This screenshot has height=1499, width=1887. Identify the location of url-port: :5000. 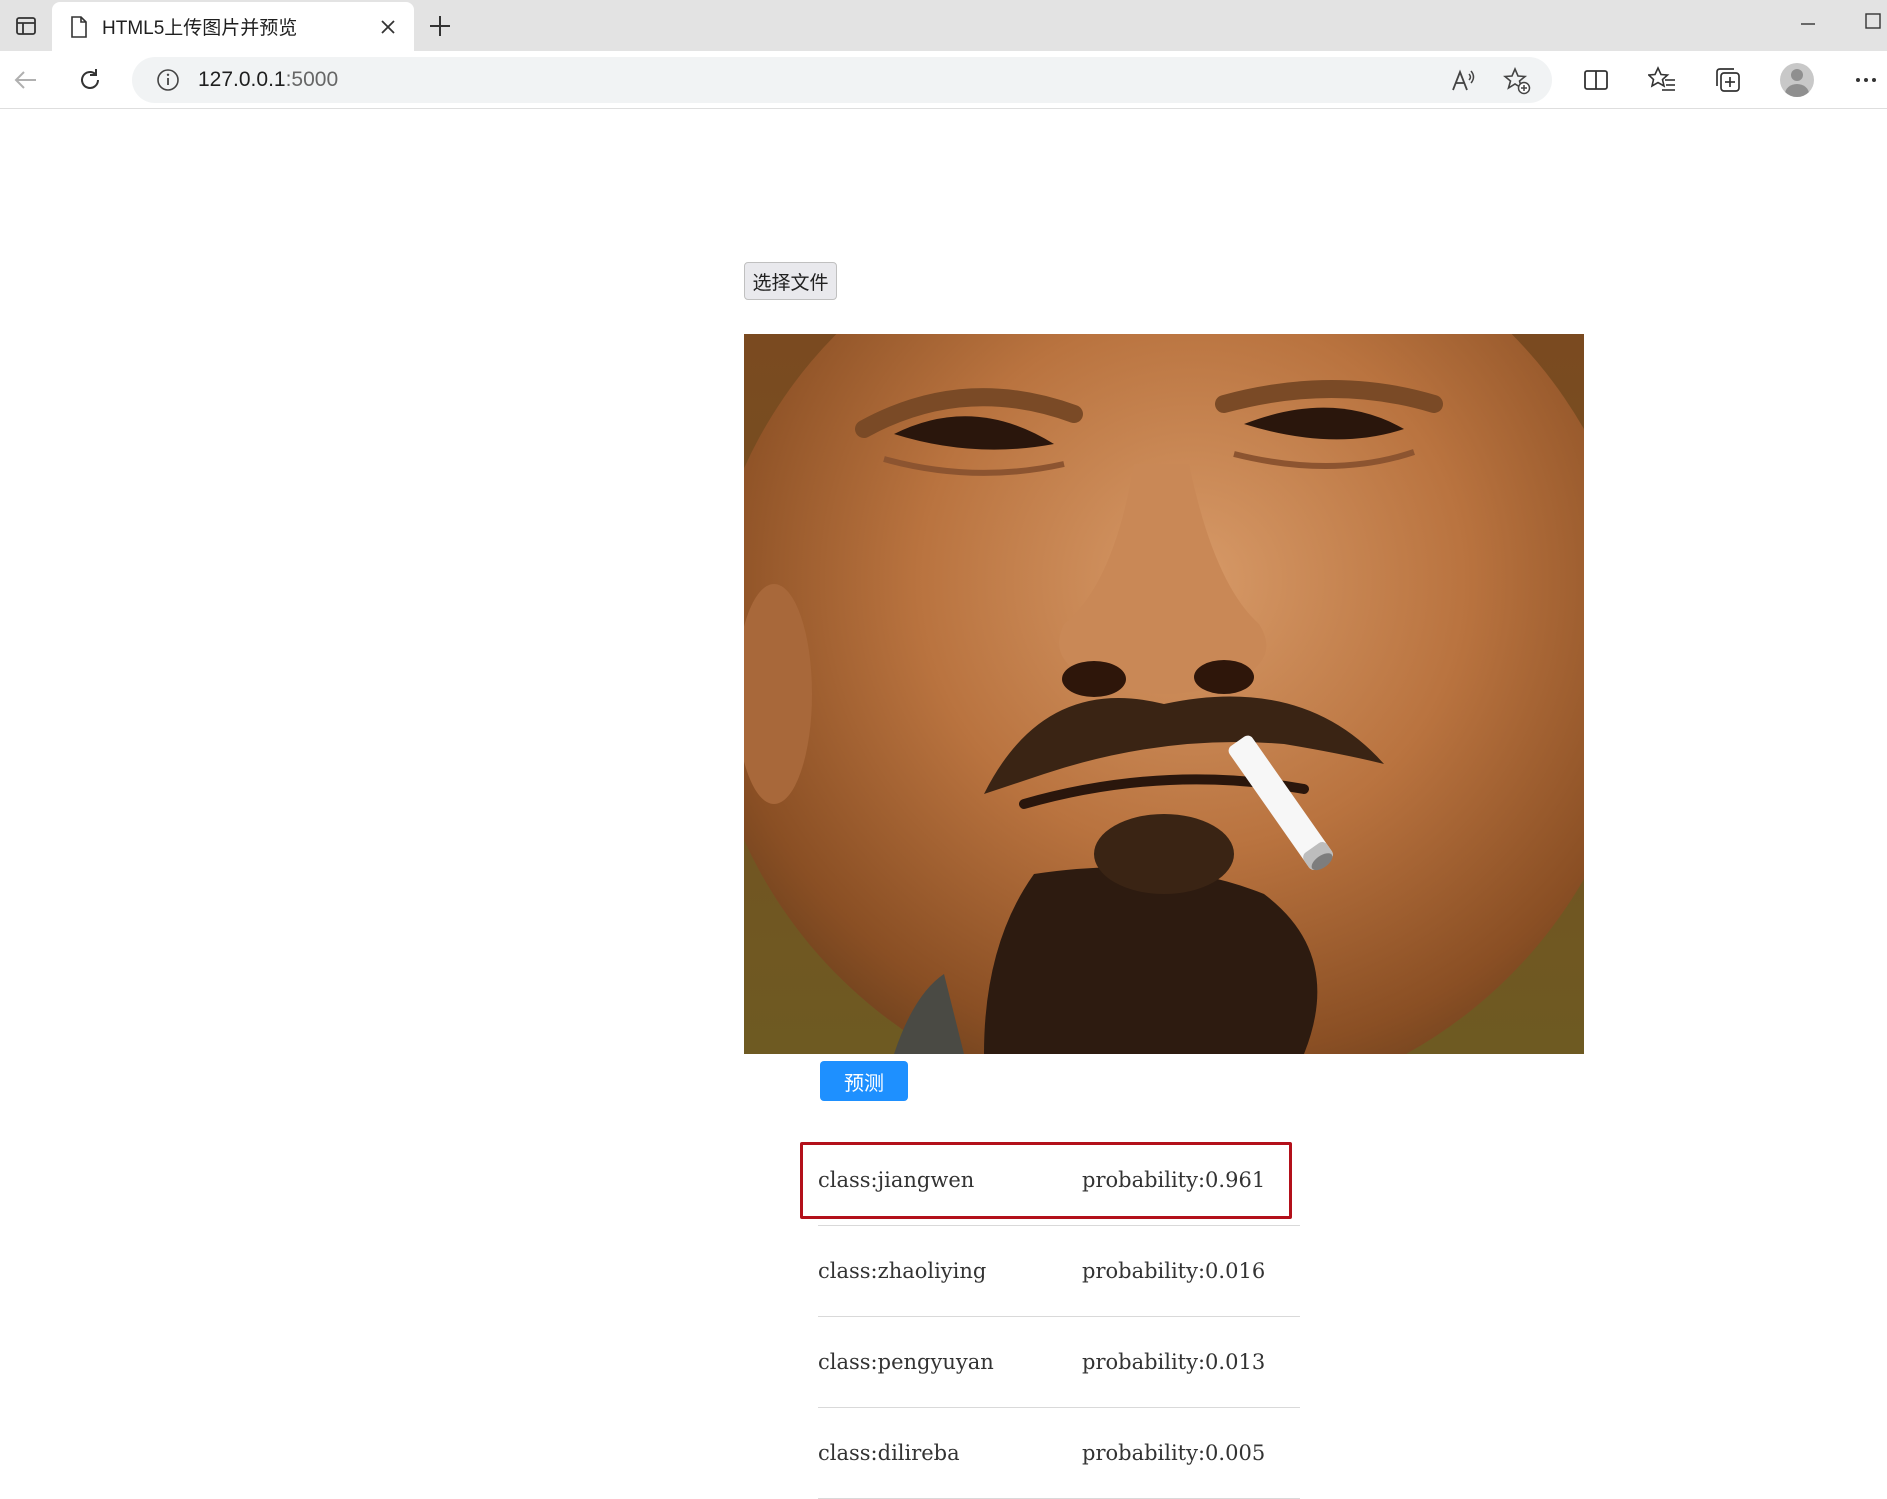
(312, 79).